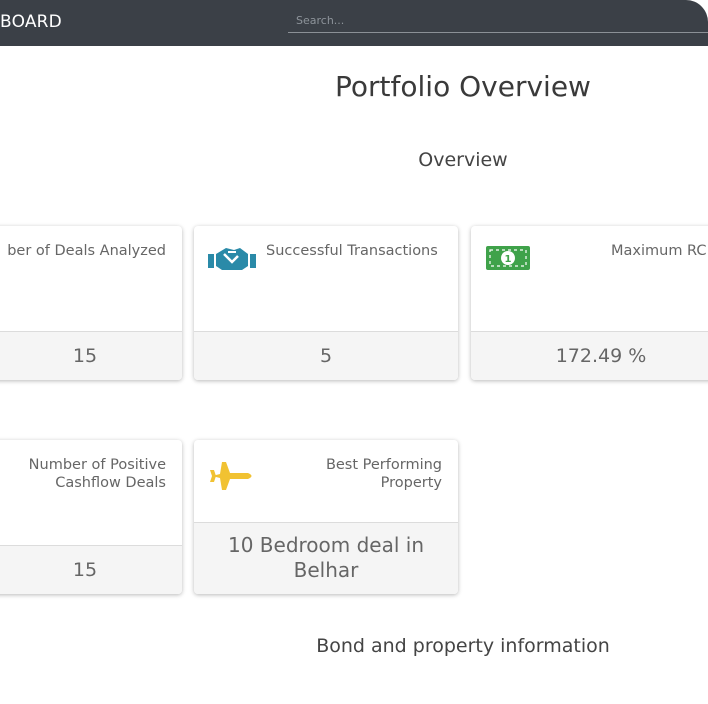 This screenshot has width=708, height=704. What do you see at coordinates (232, 260) in the screenshot?
I see `handshake-icon` at bounding box center [232, 260].